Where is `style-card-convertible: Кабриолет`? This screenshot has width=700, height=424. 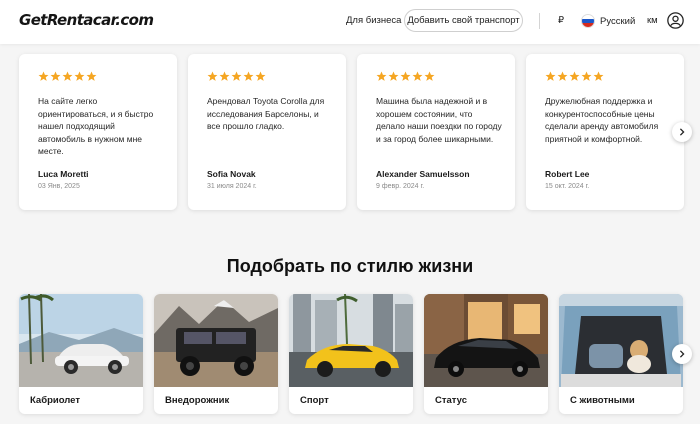
style-card-convertible: Кабриолет is located at coordinates (81, 354).